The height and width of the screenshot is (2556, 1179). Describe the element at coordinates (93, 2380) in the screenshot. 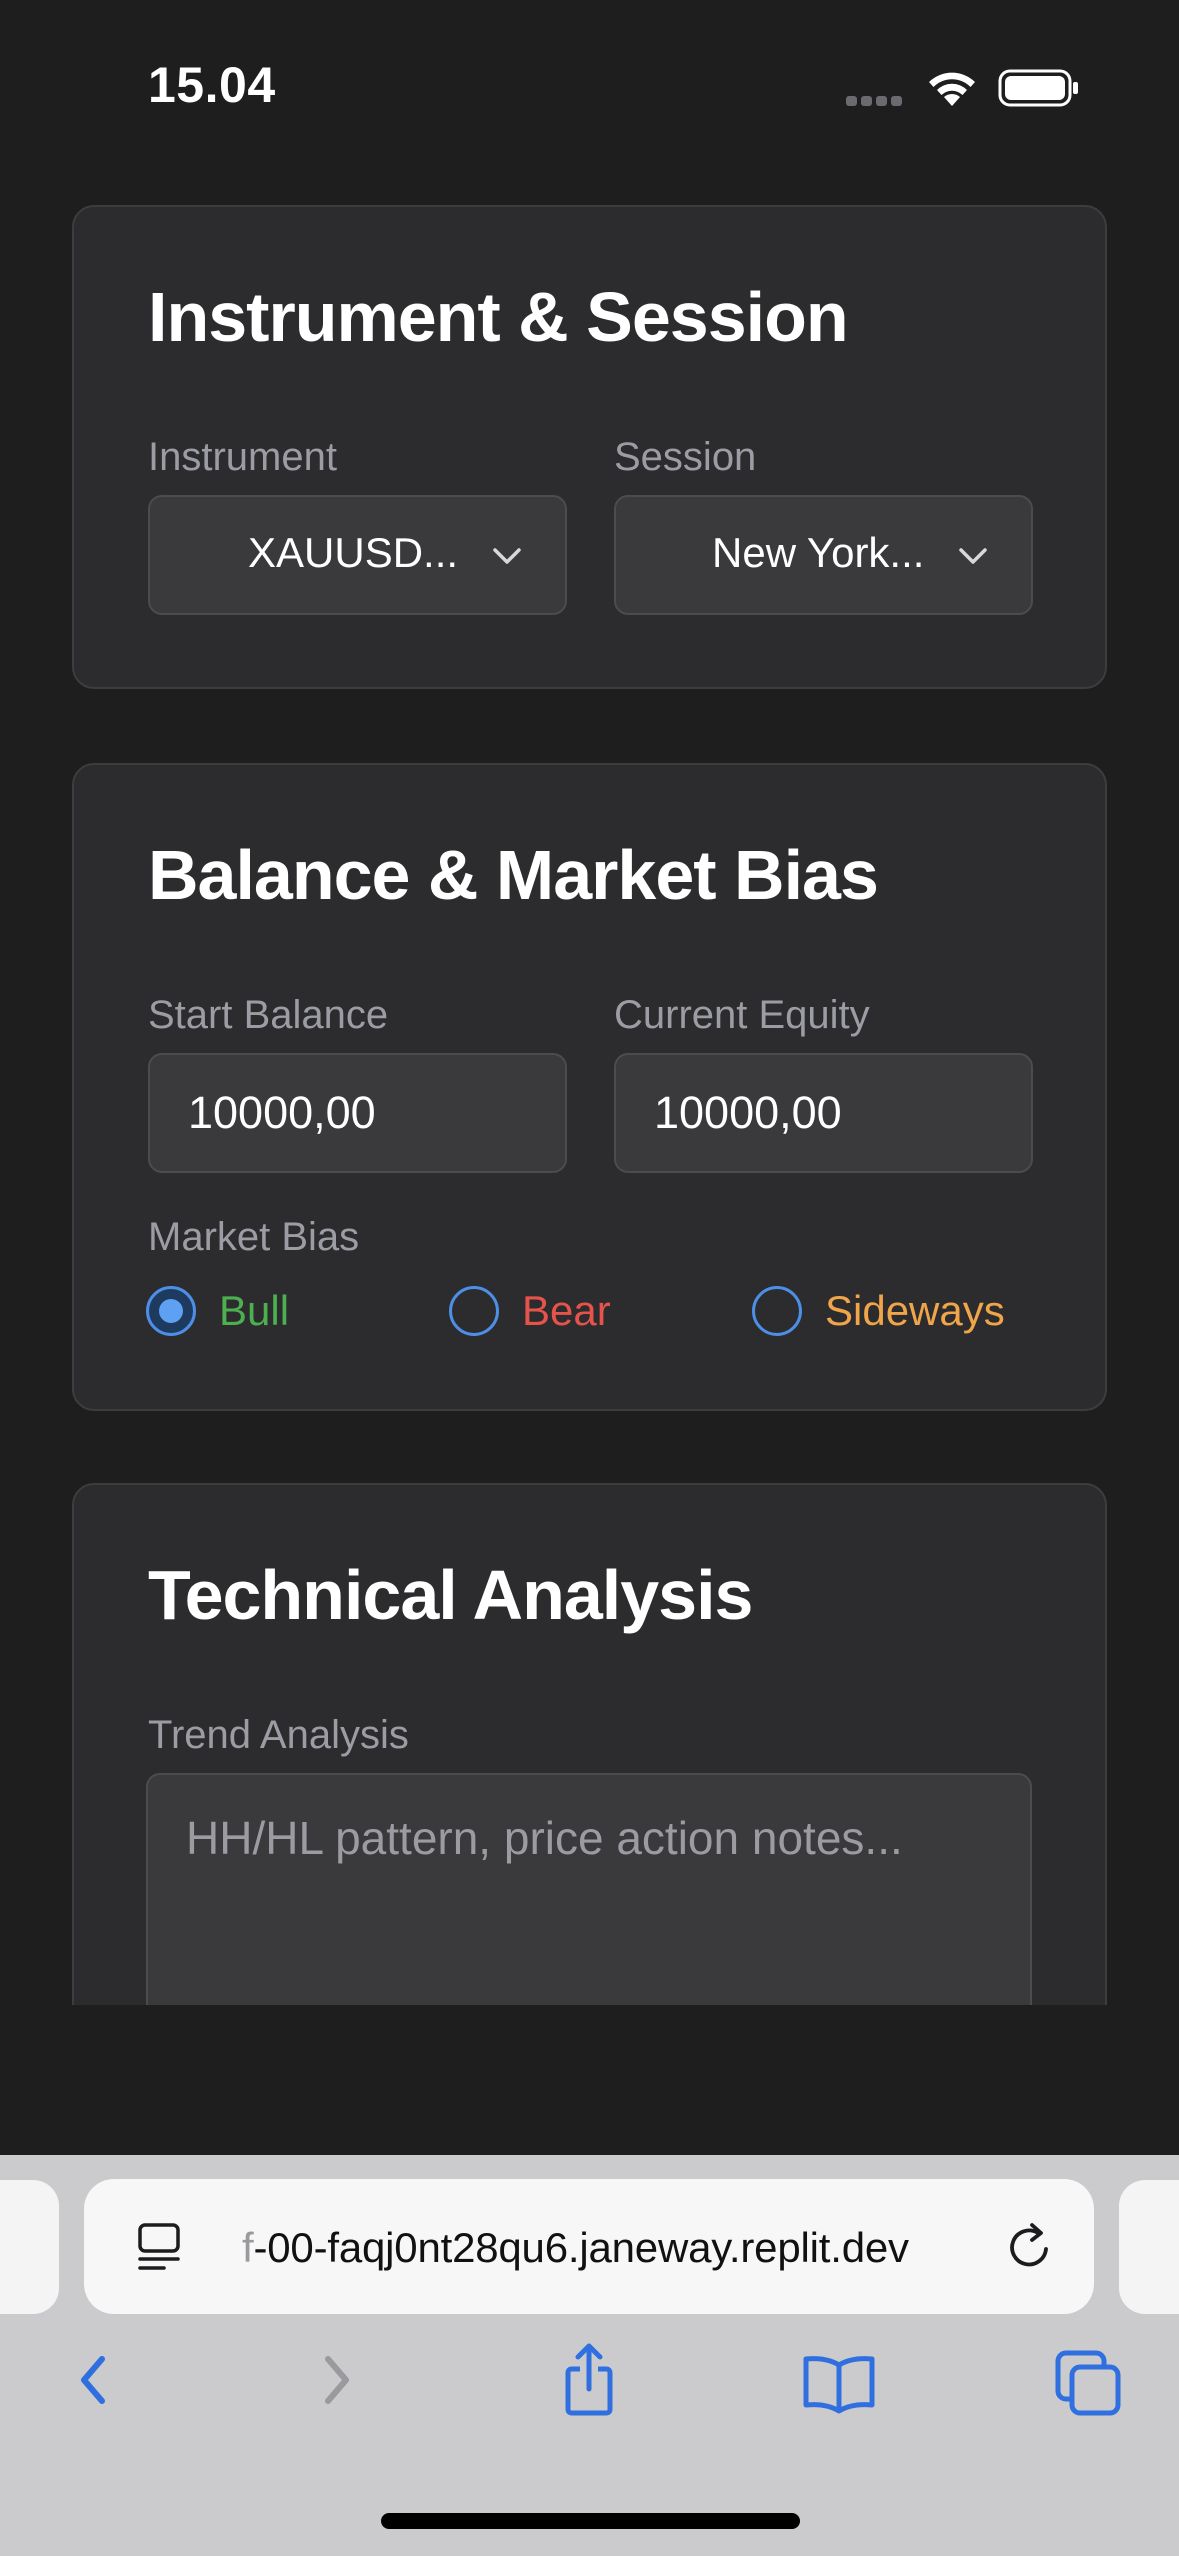

I see `back-icon` at that location.